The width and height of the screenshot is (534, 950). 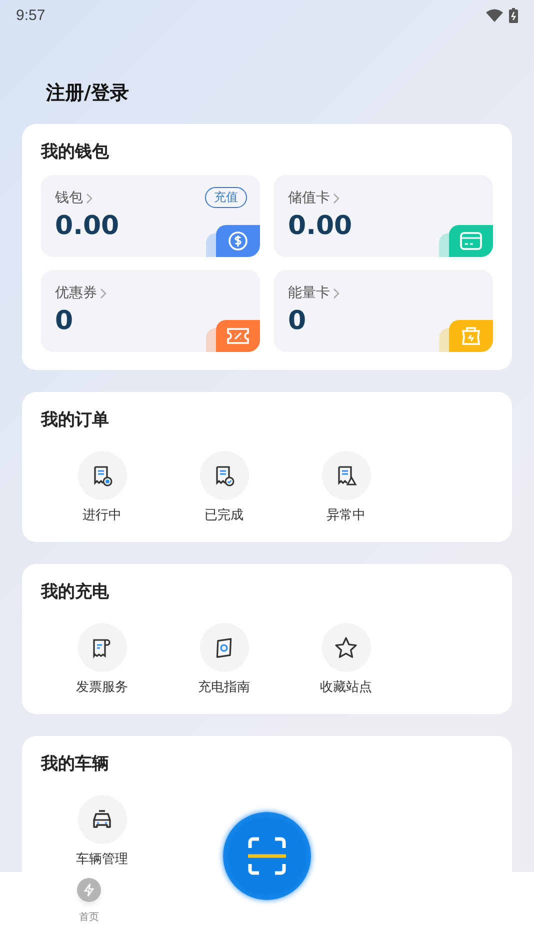 What do you see at coordinates (513, 15) in the screenshot?
I see `battery-icon` at bounding box center [513, 15].